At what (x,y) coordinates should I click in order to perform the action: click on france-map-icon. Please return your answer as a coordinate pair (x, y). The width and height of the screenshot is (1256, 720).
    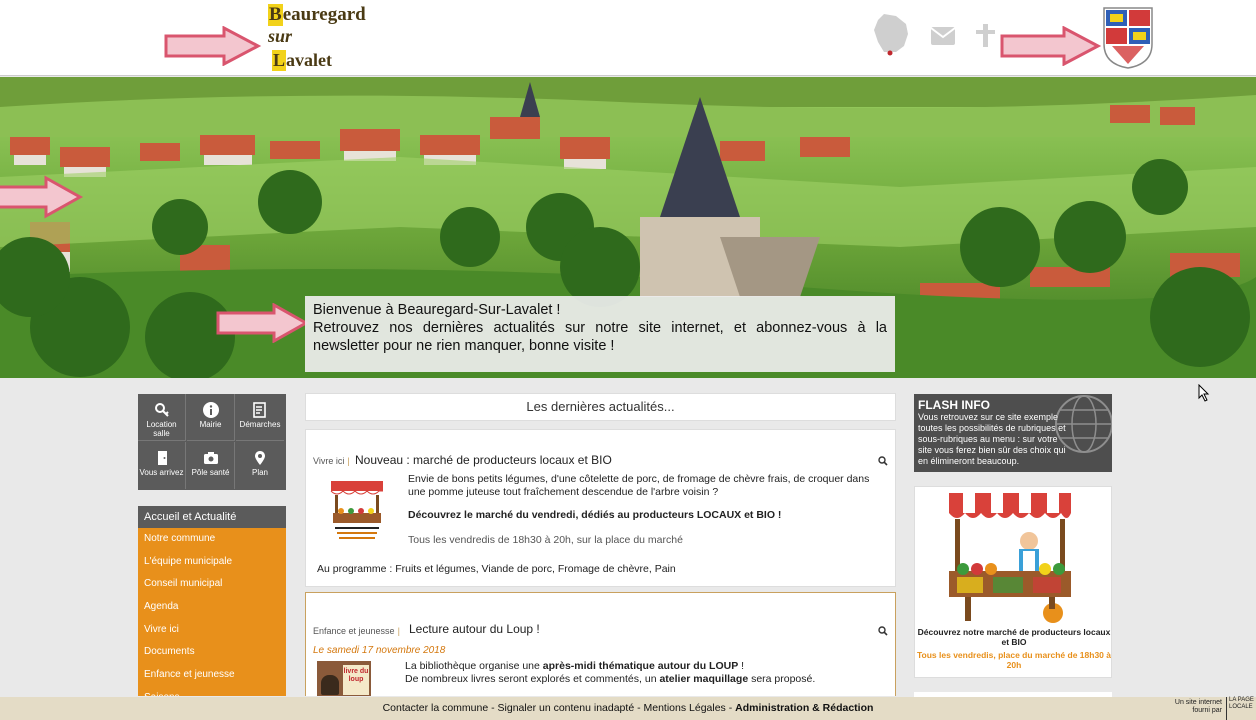
    Looking at the image, I should click on (892, 34).